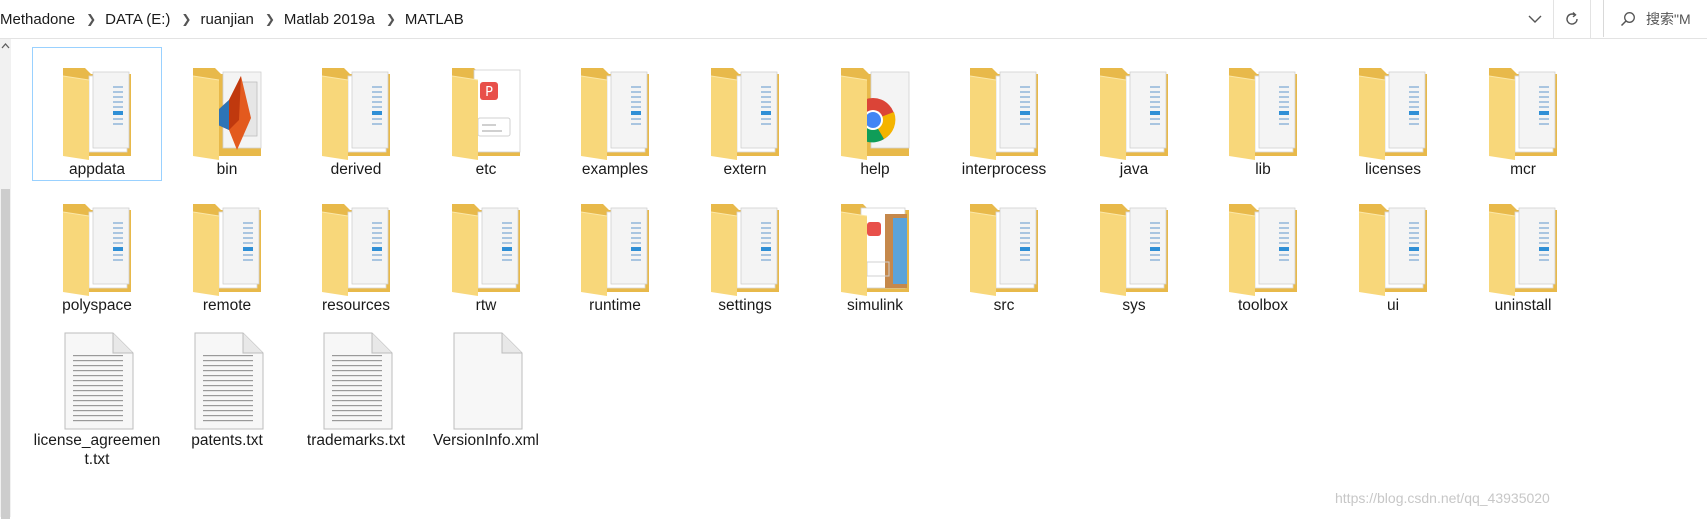  I want to click on item-label: help, so click(875, 169).